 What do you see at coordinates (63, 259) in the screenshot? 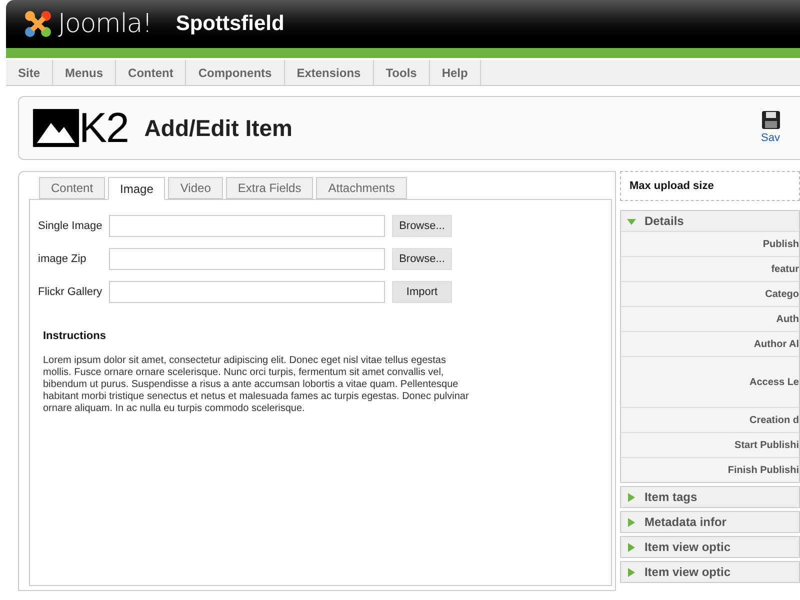
I see `field-label: image Zip` at bounding box center [63, 259].